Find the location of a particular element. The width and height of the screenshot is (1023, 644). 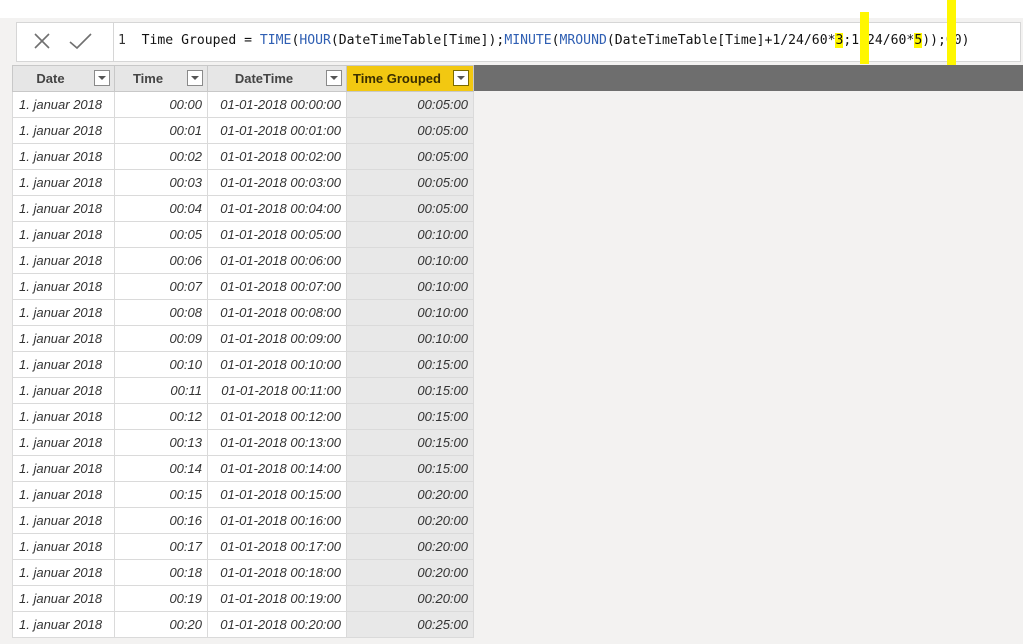

column-header-date: Date is located at coordinates (63, 78).